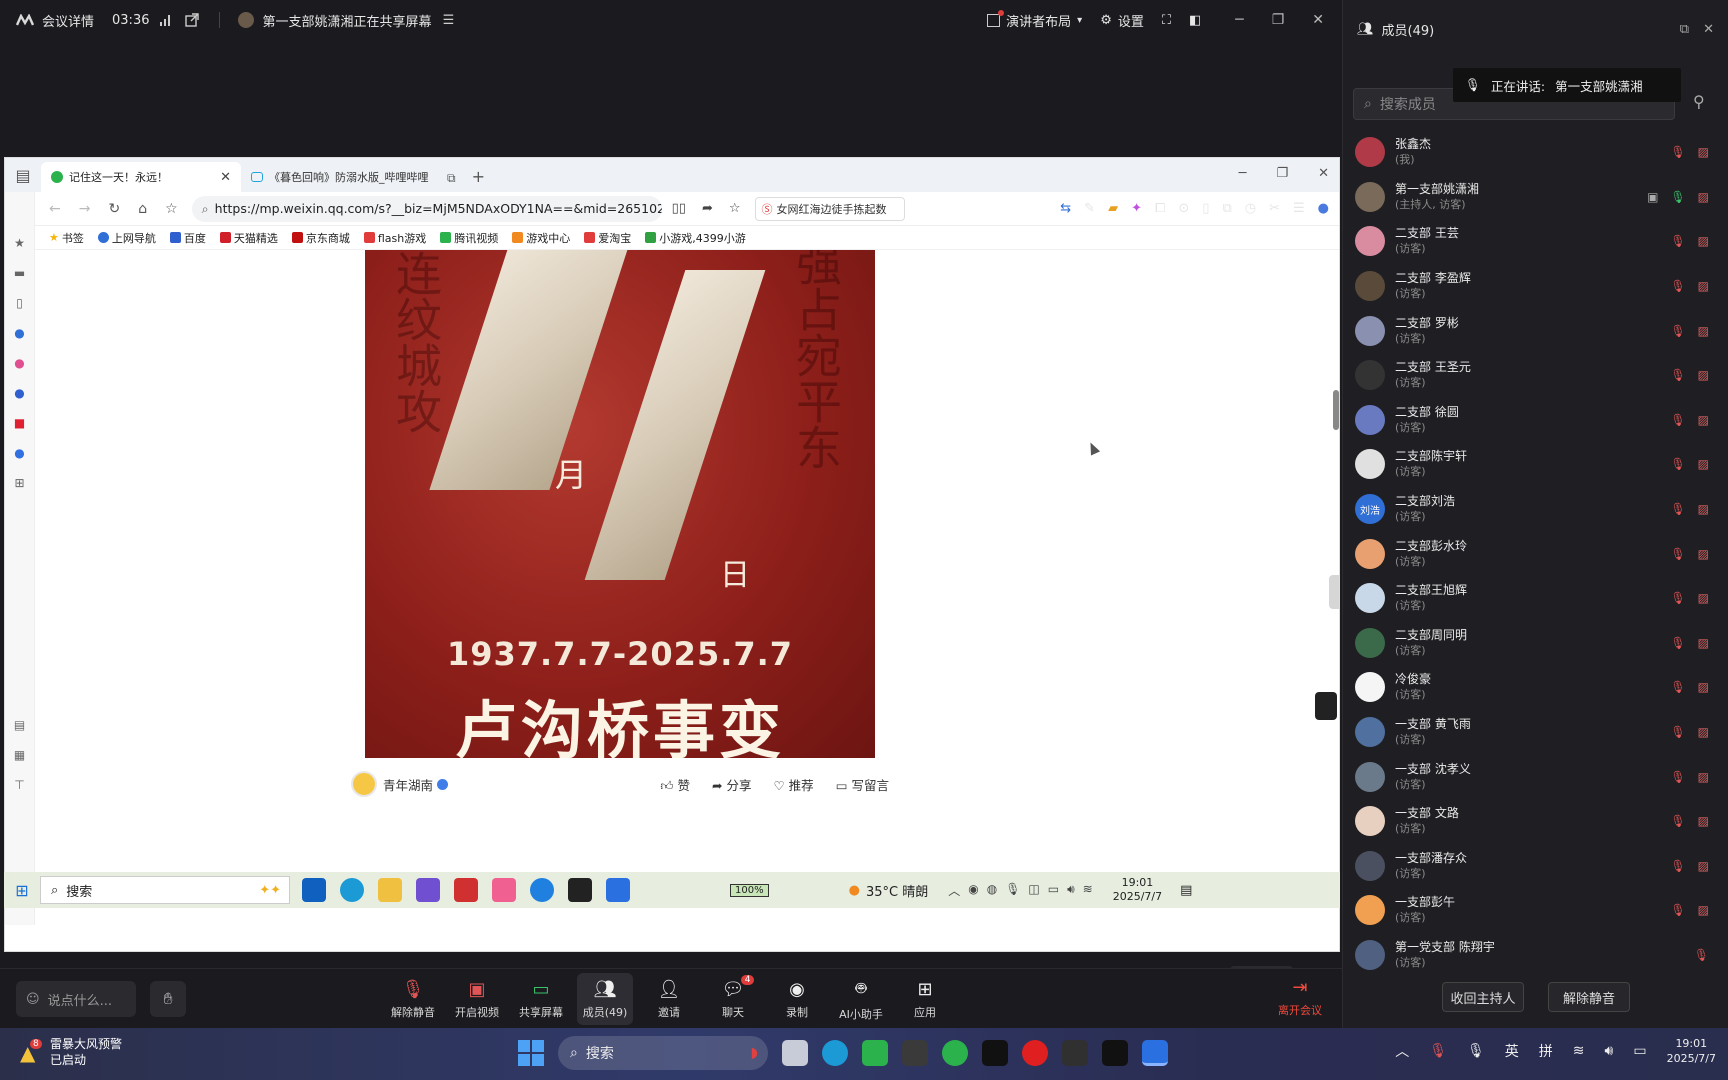  Describe the element at coordinates (478, 176) in the screenshot. I see `new-tab-button: +` at that location.